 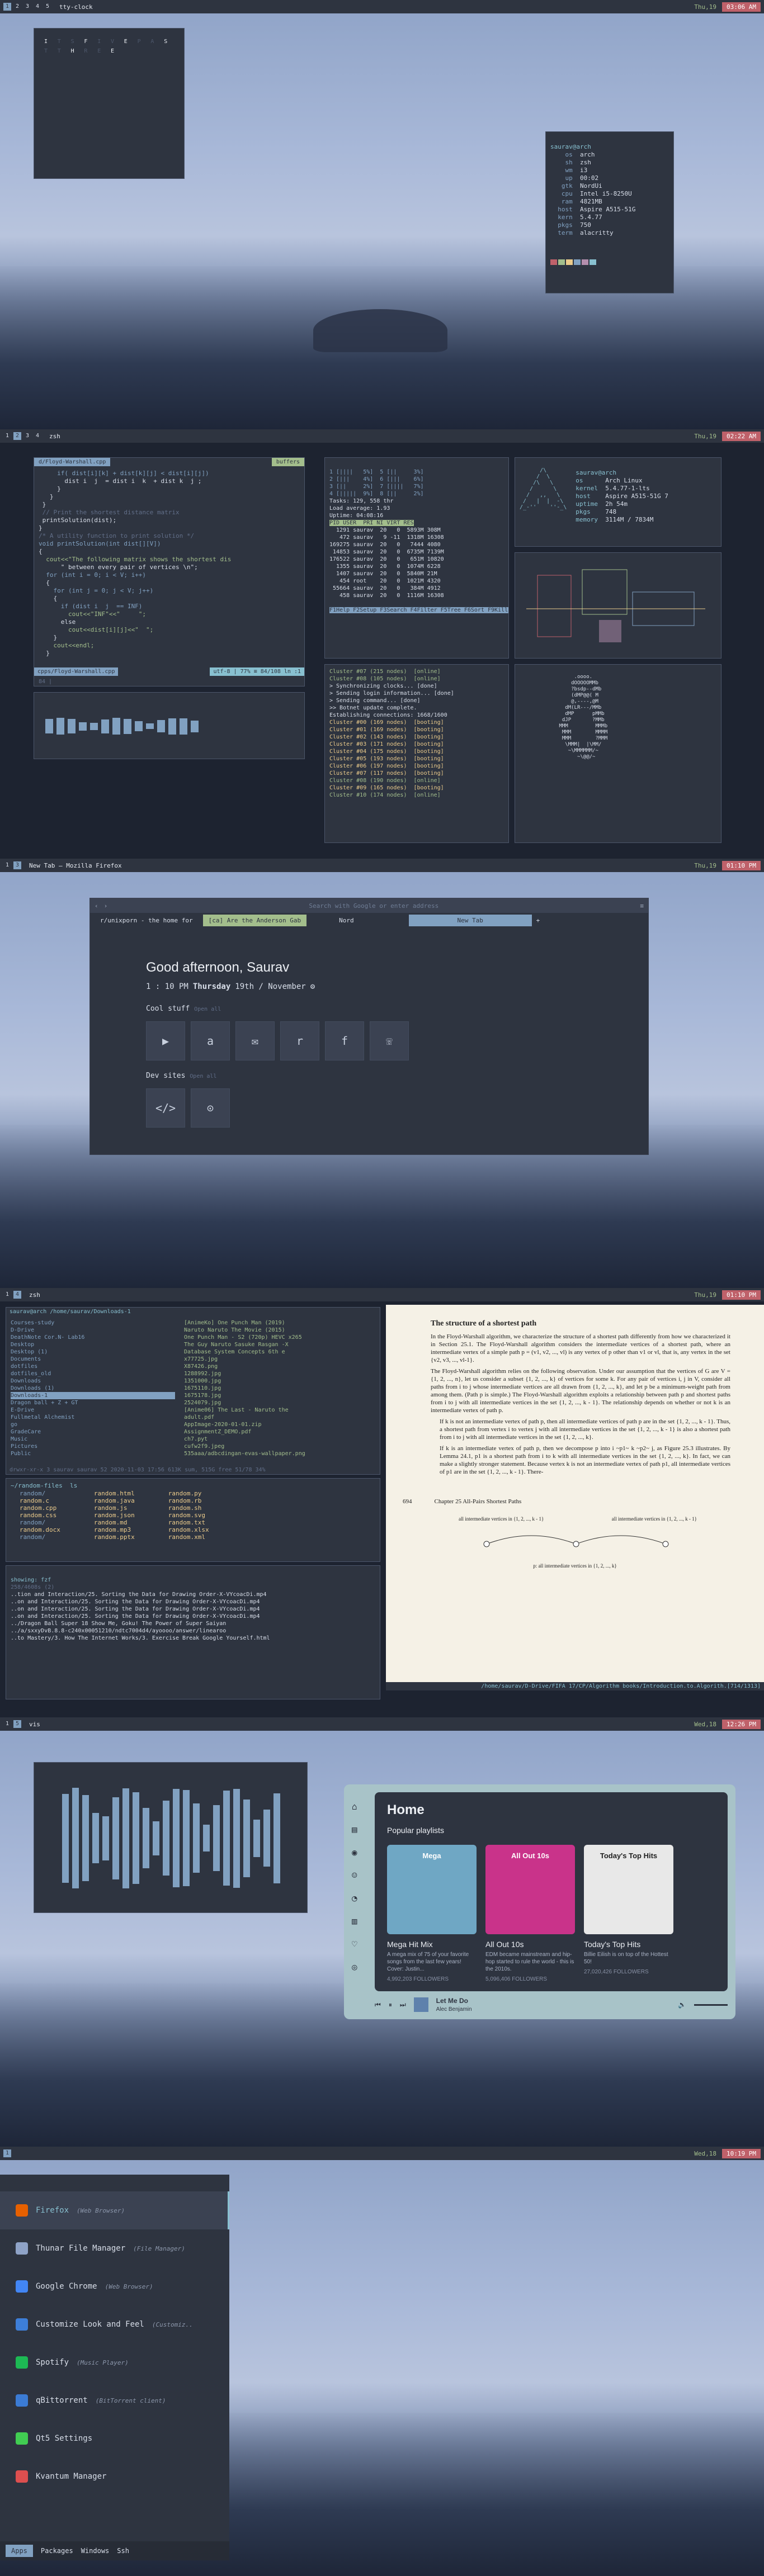 I want to click on menu-icon: ≡, so click(x=642, y=906).